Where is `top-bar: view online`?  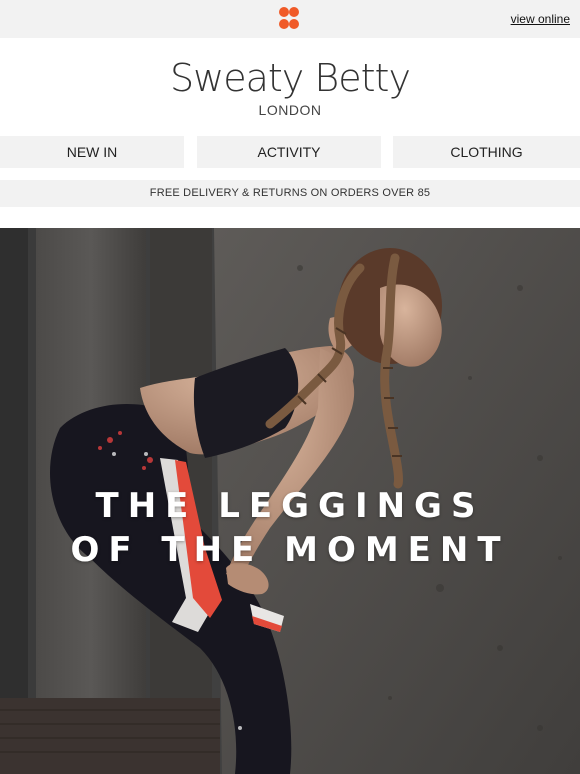 top-bar: view online is located at coordinates (290, 19).